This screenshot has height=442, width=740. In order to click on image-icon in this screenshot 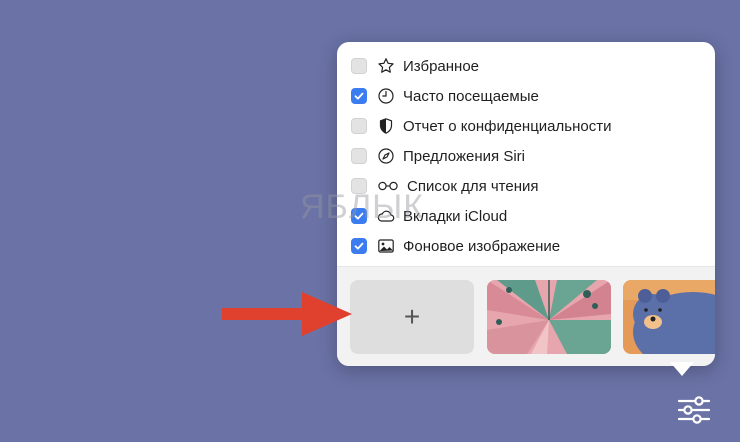, I will do `click(386, 246)`.